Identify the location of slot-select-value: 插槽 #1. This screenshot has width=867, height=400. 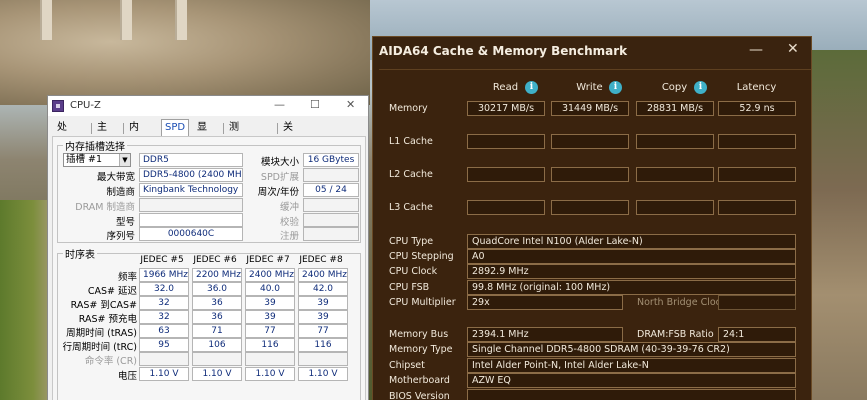
(84, 159).